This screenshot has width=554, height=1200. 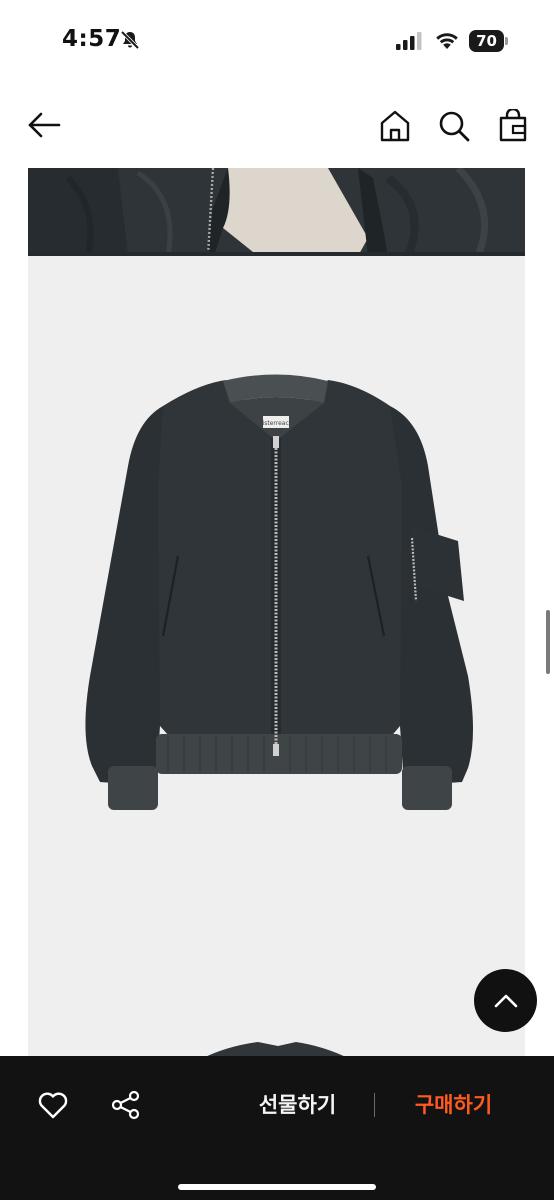 I want to click on scroll-indicator, so click(x=548, y=642).